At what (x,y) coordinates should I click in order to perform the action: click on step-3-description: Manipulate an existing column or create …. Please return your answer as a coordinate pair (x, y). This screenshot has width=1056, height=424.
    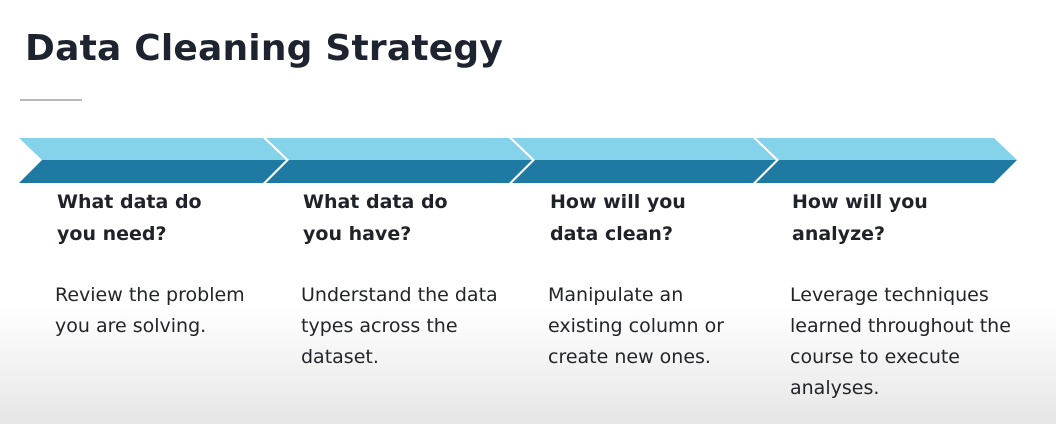
    Looking at the image, I should click on (636, 326).